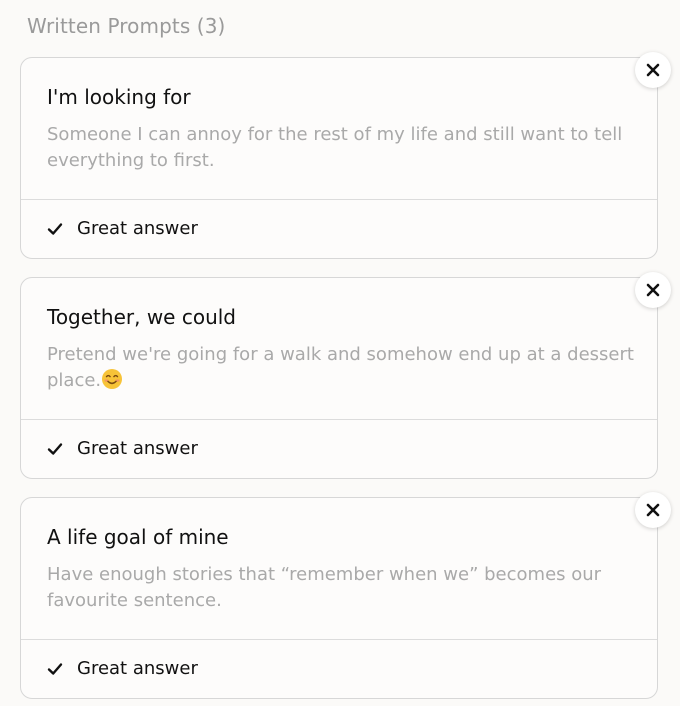 The height and width of the screenshot is (706, 680). Describe the element at coordinates (141, 317) in the screenshot. I see `prompt-question: Together, we could` at that location.